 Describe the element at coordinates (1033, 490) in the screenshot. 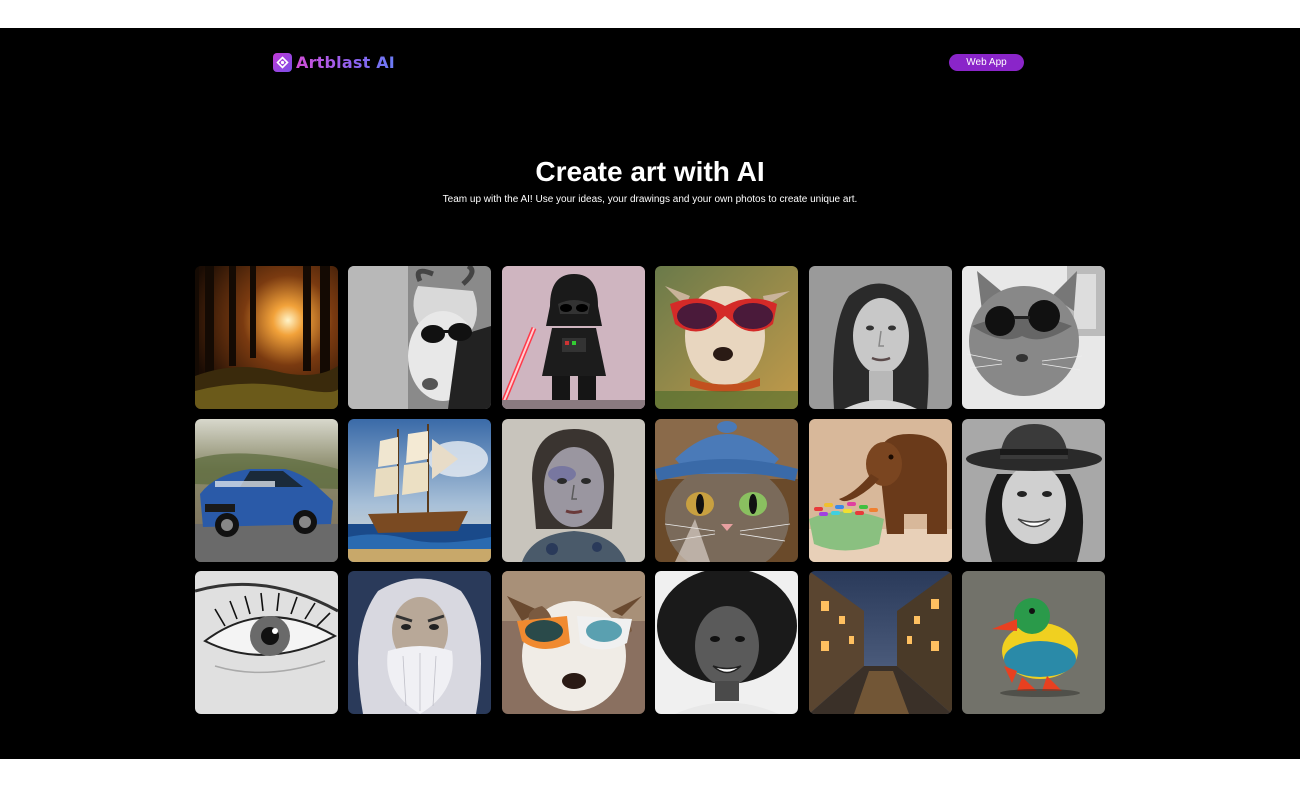

I see `gallery-image-woman-hat-bw` at that location.